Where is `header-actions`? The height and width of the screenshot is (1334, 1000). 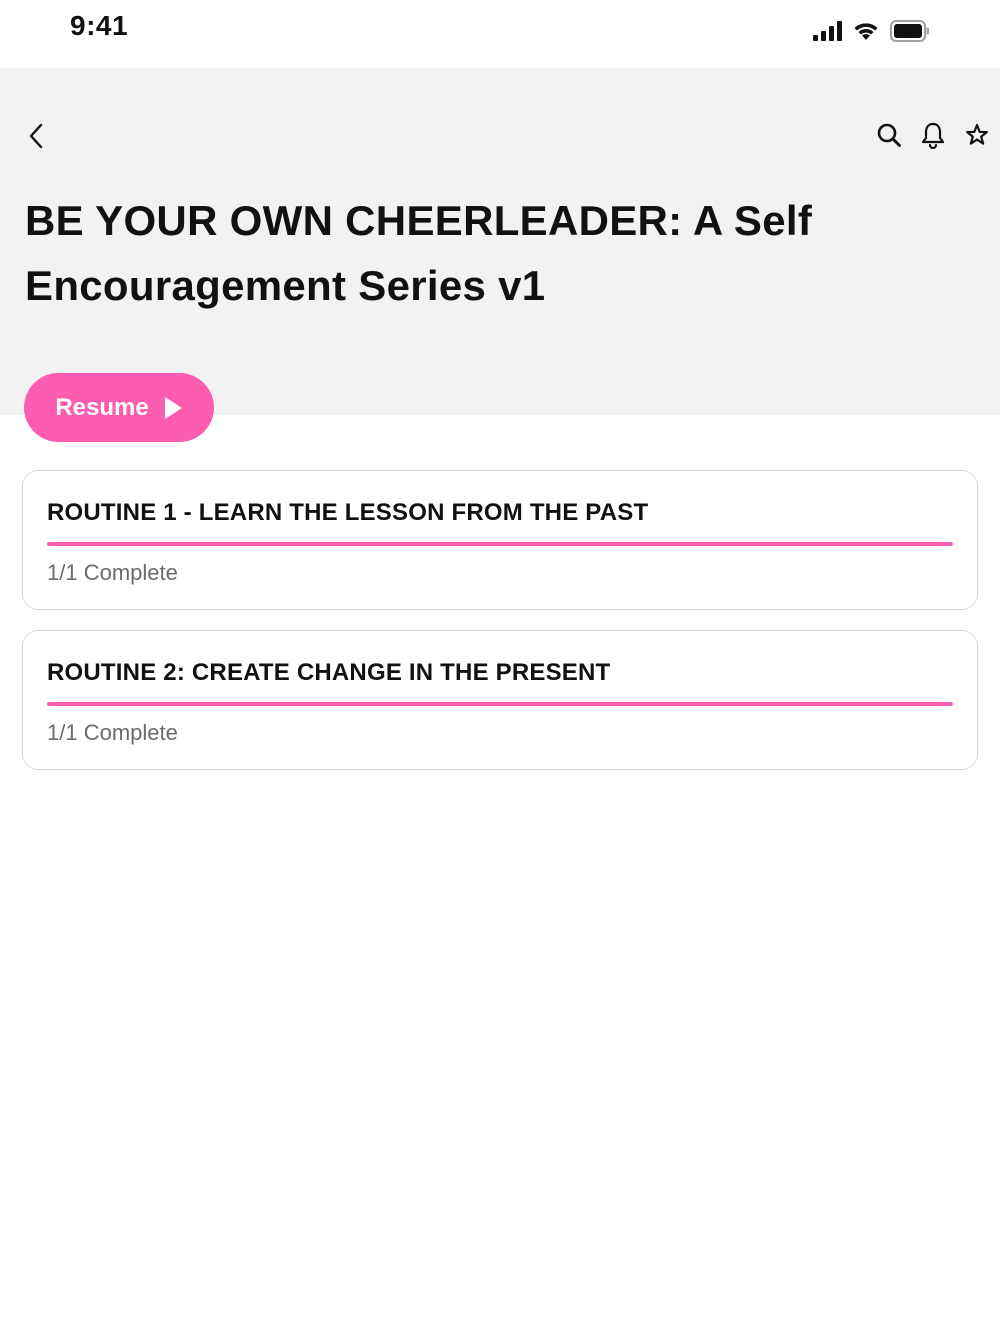
header-actions is located at coordinates (933, 135).